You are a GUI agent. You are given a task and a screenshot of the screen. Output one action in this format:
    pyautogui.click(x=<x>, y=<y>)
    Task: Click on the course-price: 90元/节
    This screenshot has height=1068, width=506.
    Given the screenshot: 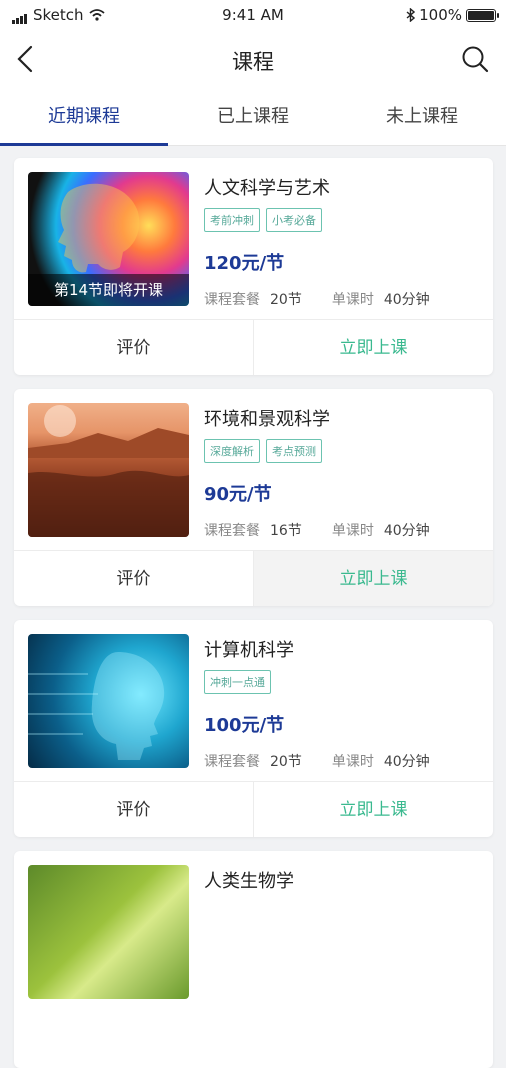 What is the action you would take?
    pyautogui.click(x=238, y=494)
    